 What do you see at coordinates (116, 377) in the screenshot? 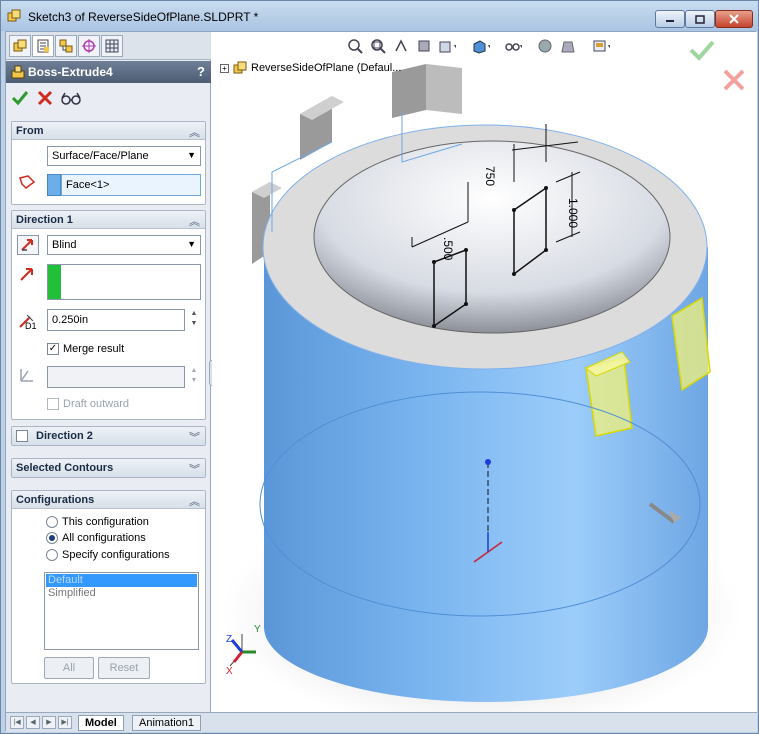
I see `draft-angle-input` at bounding box center [116, 377].